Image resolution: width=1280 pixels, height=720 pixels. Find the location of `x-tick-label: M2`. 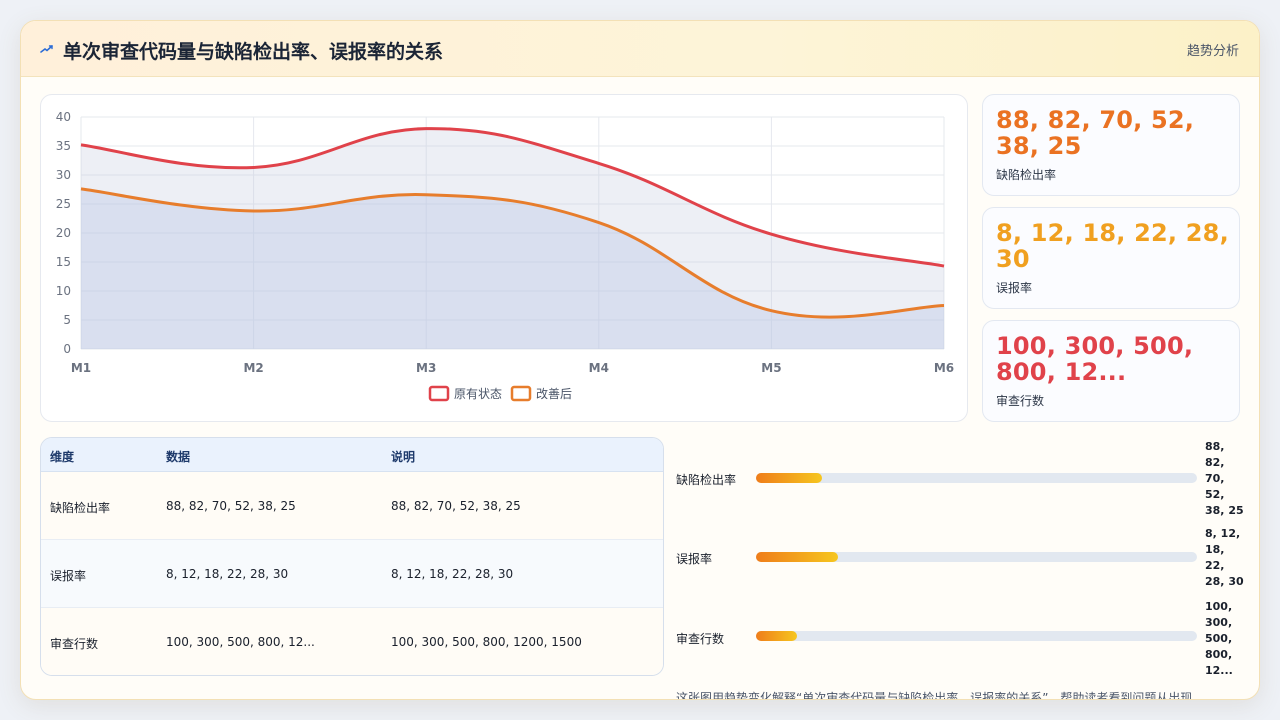

x-tick-label: M2 is located at coordinates (253, 368).